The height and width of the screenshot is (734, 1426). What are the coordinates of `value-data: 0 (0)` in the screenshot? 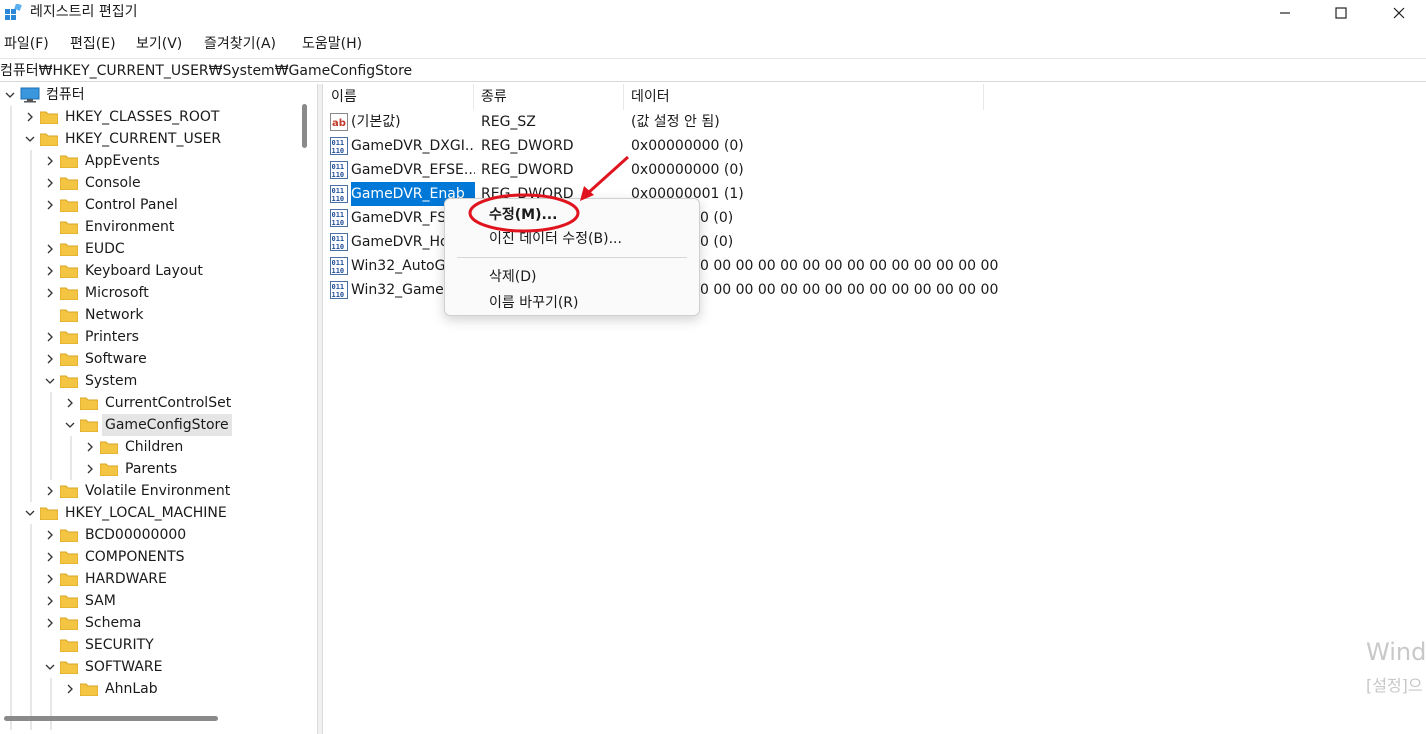 It's located at (717, 242).